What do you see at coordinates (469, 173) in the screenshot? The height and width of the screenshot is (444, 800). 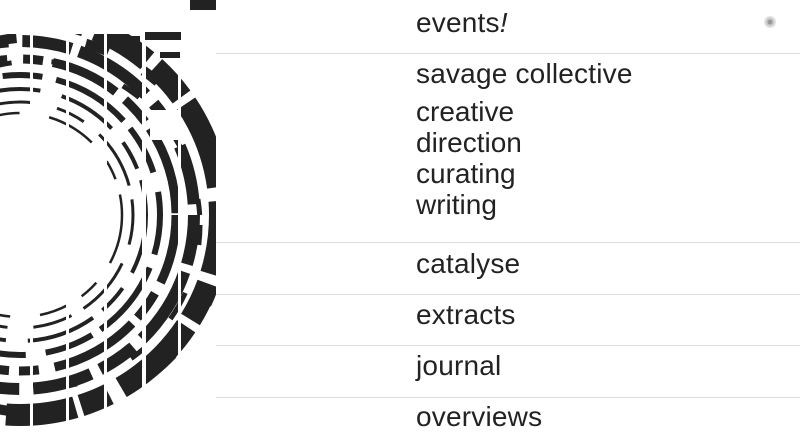 I see `sub-item-curating: curating` at bounding box center [469, 173].